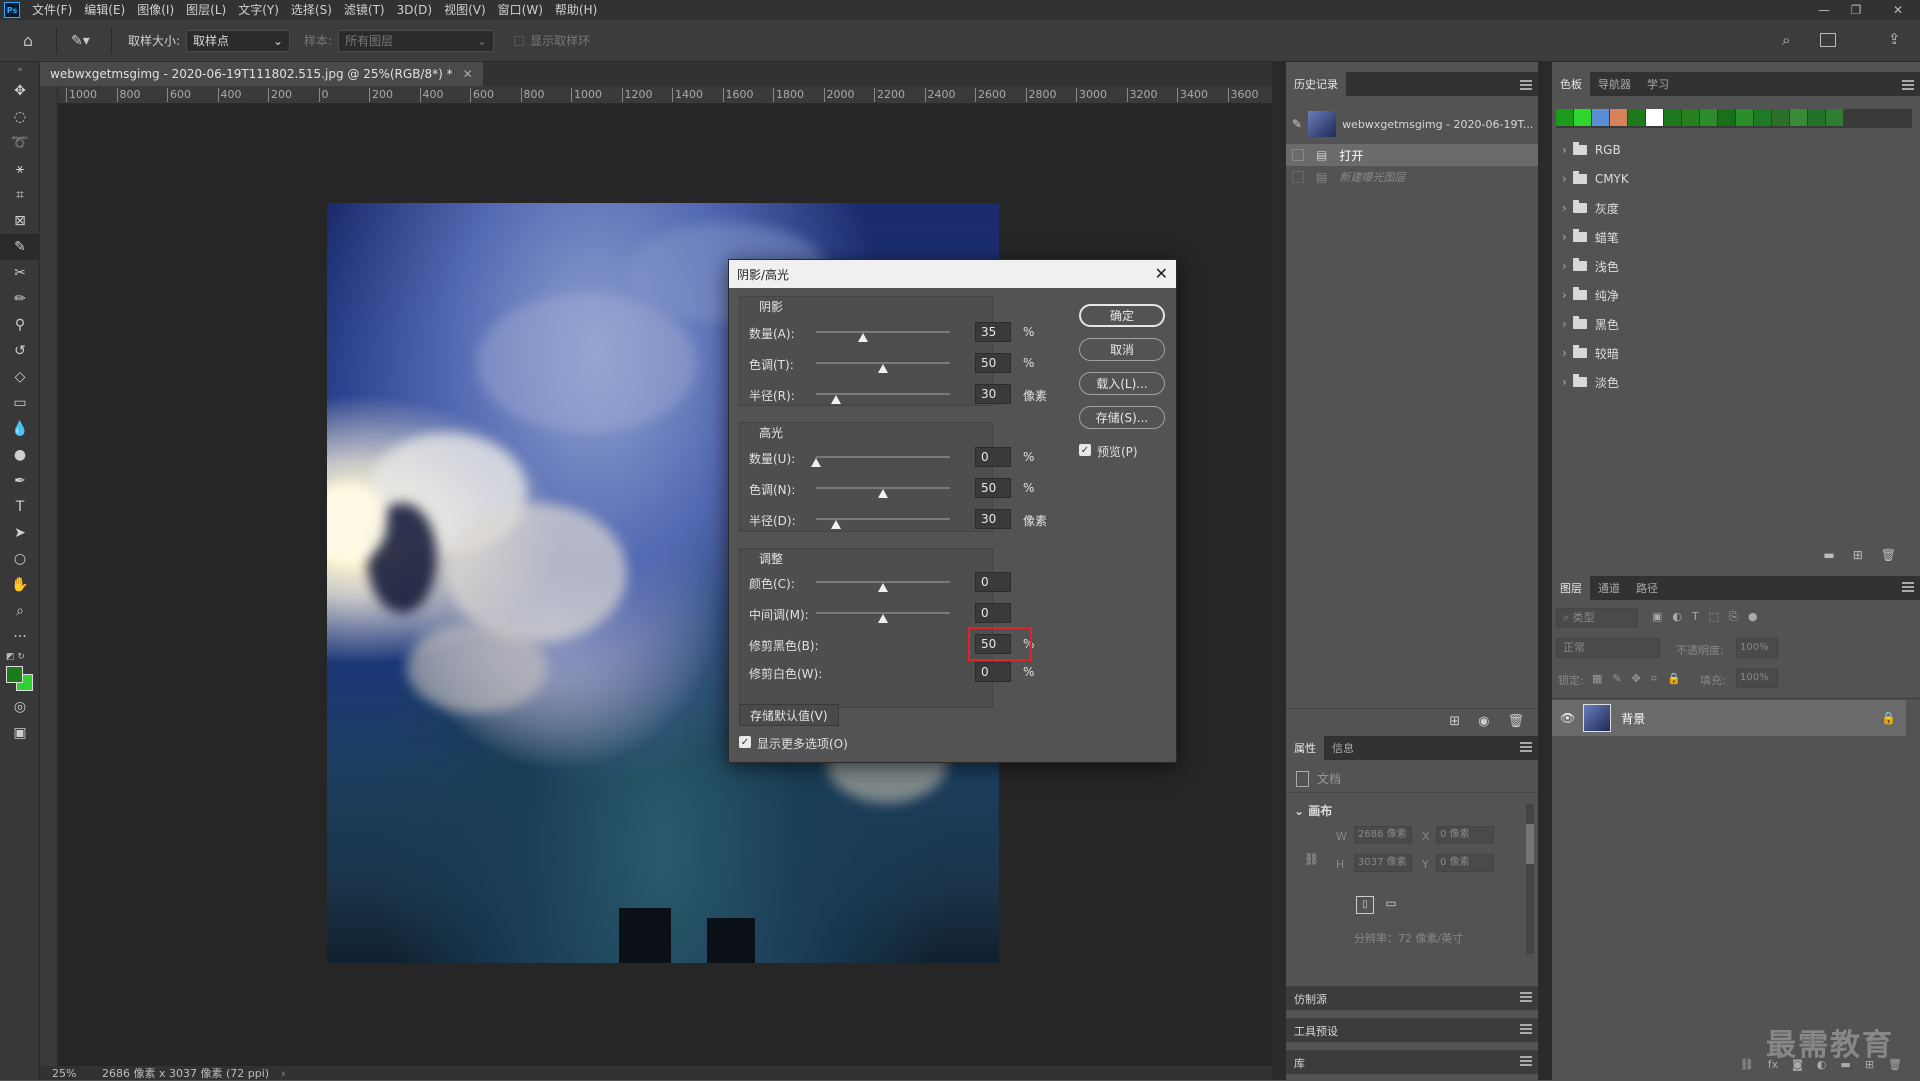 The width and height of the screenshot is (1920, 1081). Describe the element at coordinates (1597, 618) in the screenshot. I see `layer-filter-select: ⌕ 类型` at that location.